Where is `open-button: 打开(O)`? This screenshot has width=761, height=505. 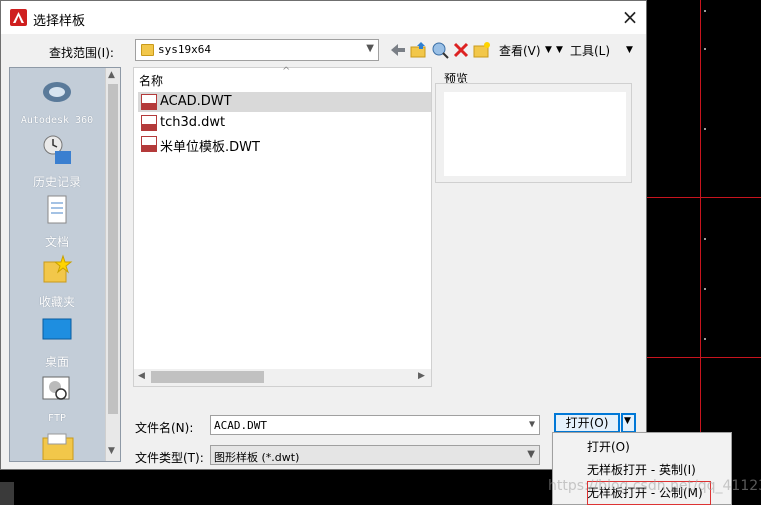
open-button: 打开(O) is located at coordinates (587, 423).